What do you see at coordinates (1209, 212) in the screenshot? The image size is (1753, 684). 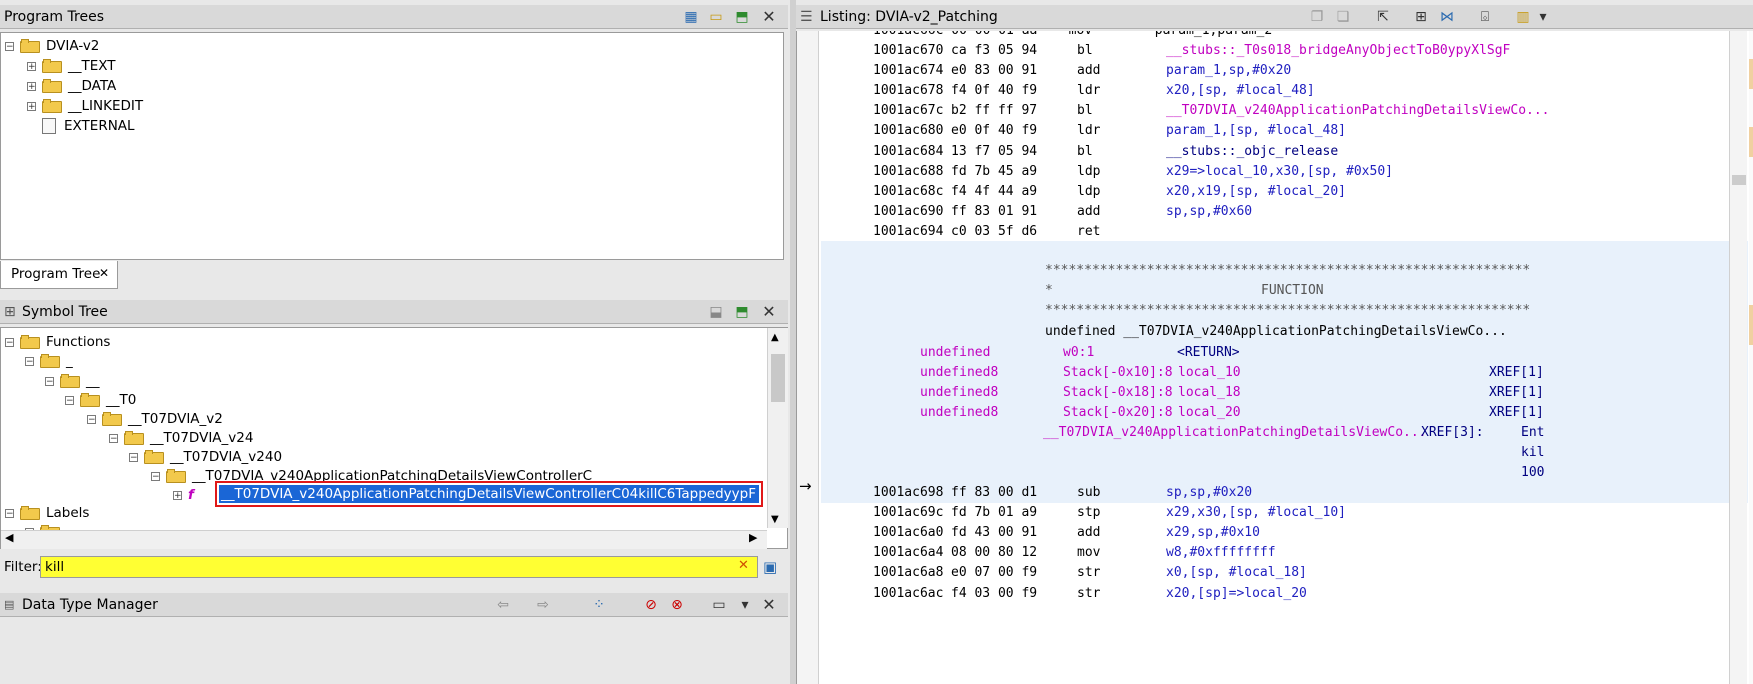 I see `listing-operands: sp,sp,#0x60` at bounding box center [1209, 212].